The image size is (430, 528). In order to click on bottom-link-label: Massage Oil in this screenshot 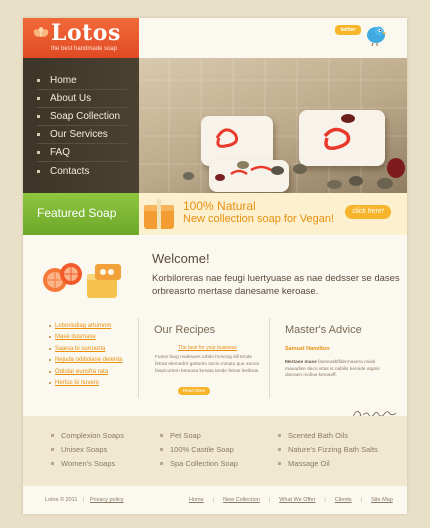, I will do `click(309, 463)`.